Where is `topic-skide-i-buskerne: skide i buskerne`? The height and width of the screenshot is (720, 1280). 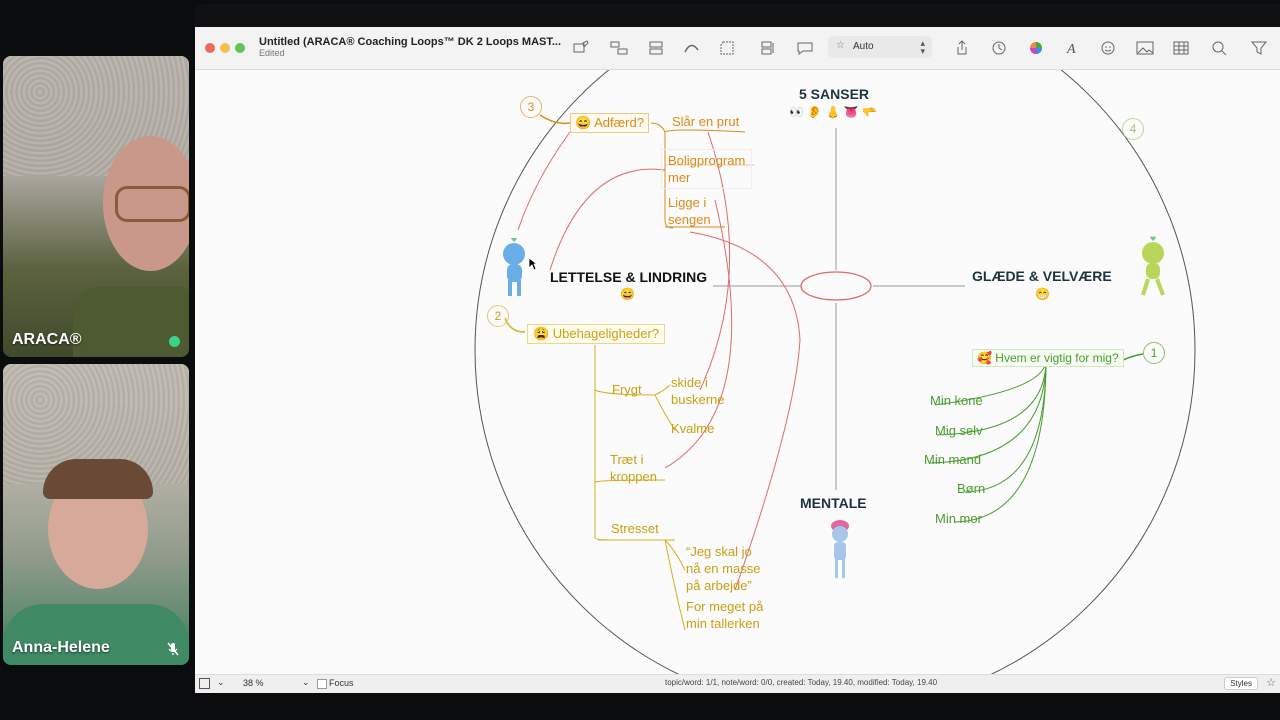 topic-skide-i-buskerne: skide i buskerne is located at coordinates (697, 391).